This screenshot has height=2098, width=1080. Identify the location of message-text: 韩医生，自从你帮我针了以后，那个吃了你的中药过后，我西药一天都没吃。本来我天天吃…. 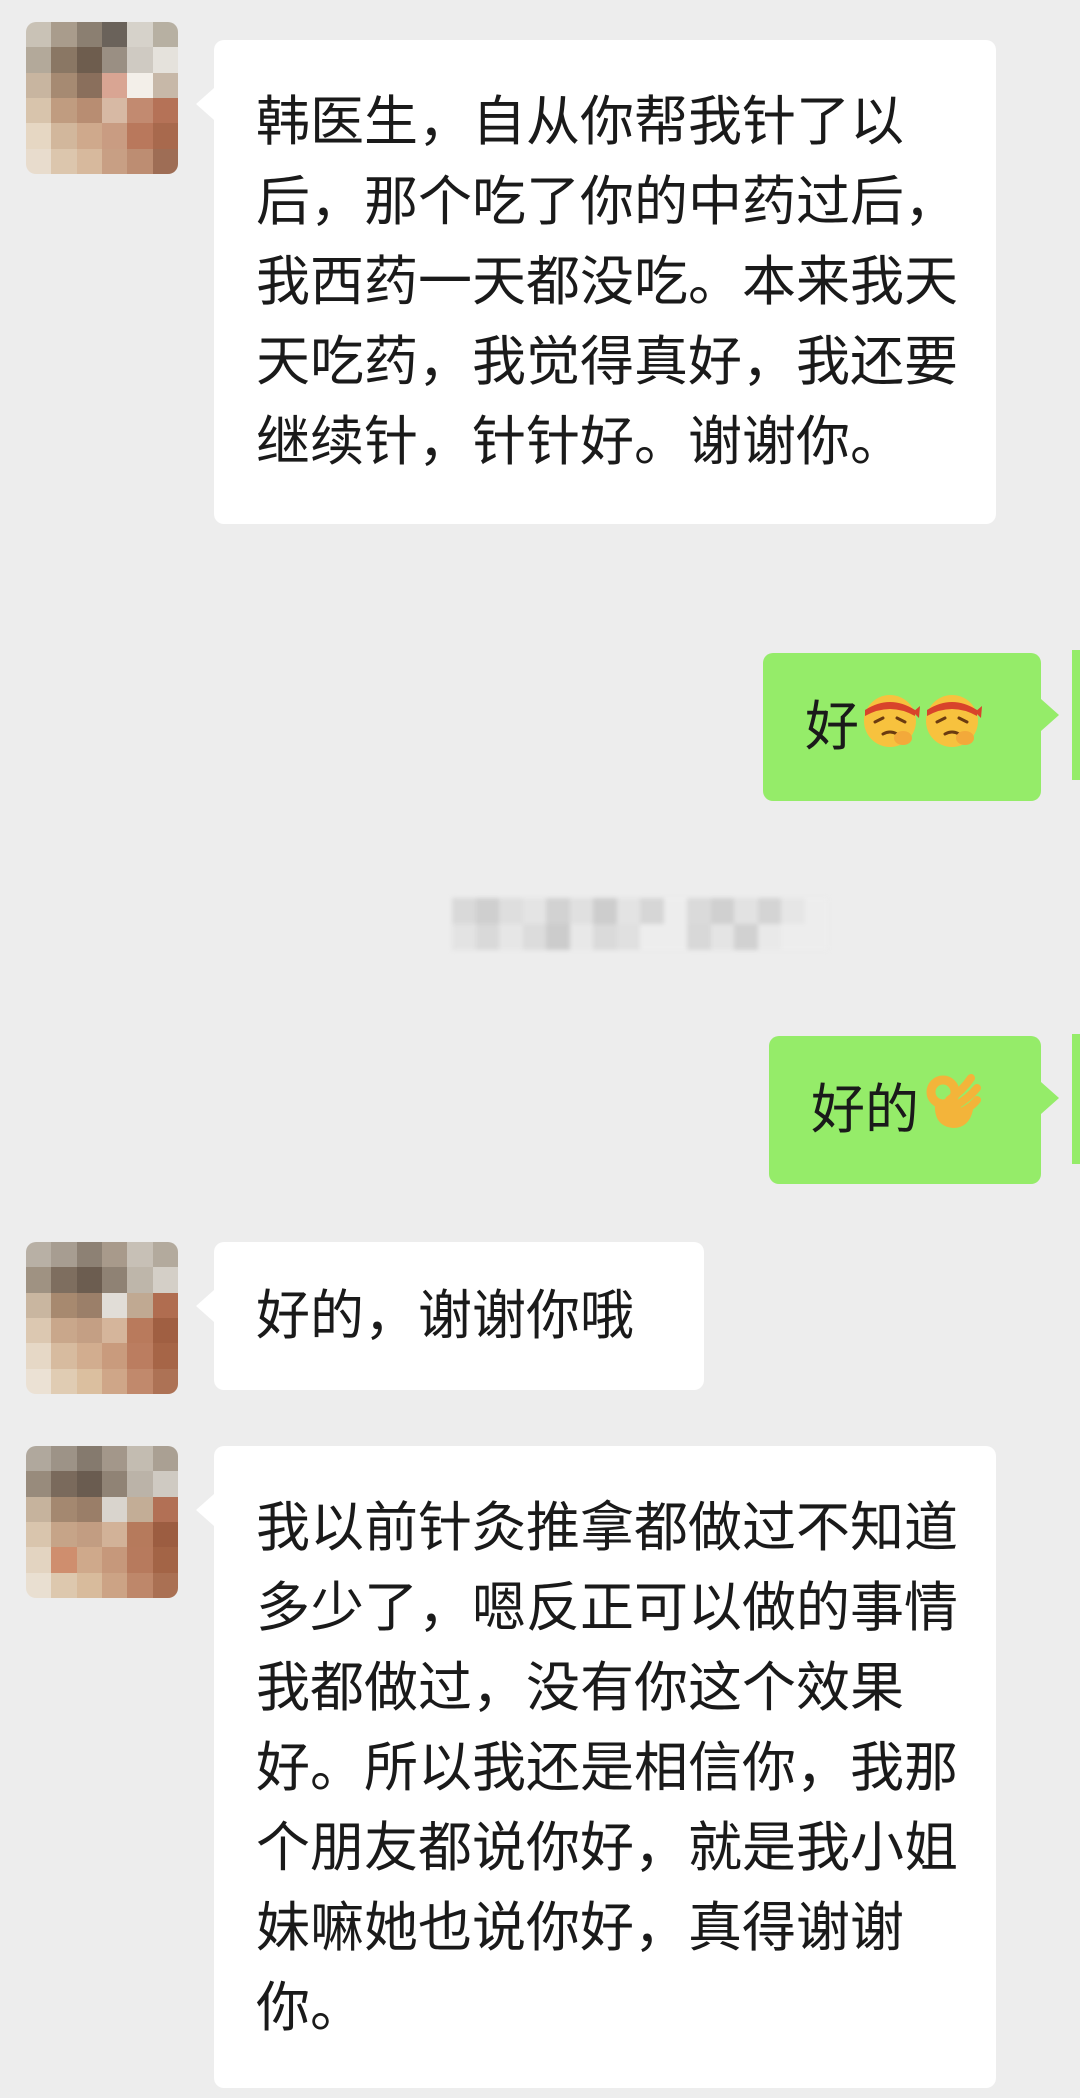
(607, 281).